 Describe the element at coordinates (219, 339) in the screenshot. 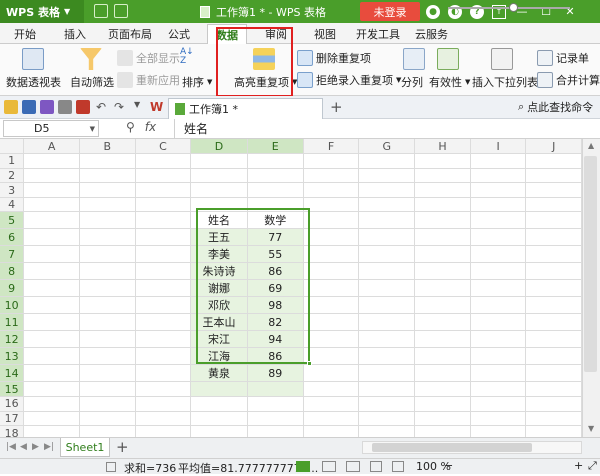

I see `cell-name: 宋江` at that location.